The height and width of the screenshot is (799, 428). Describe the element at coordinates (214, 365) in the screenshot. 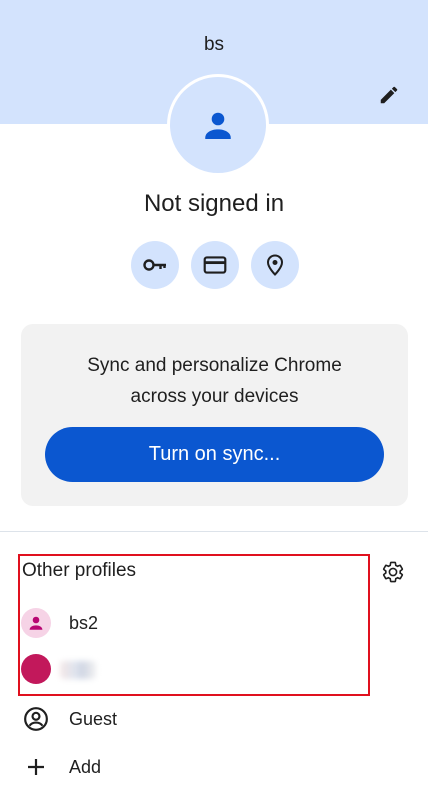

I see `sync-description-line: Sync and personalize Chrome` at that location.